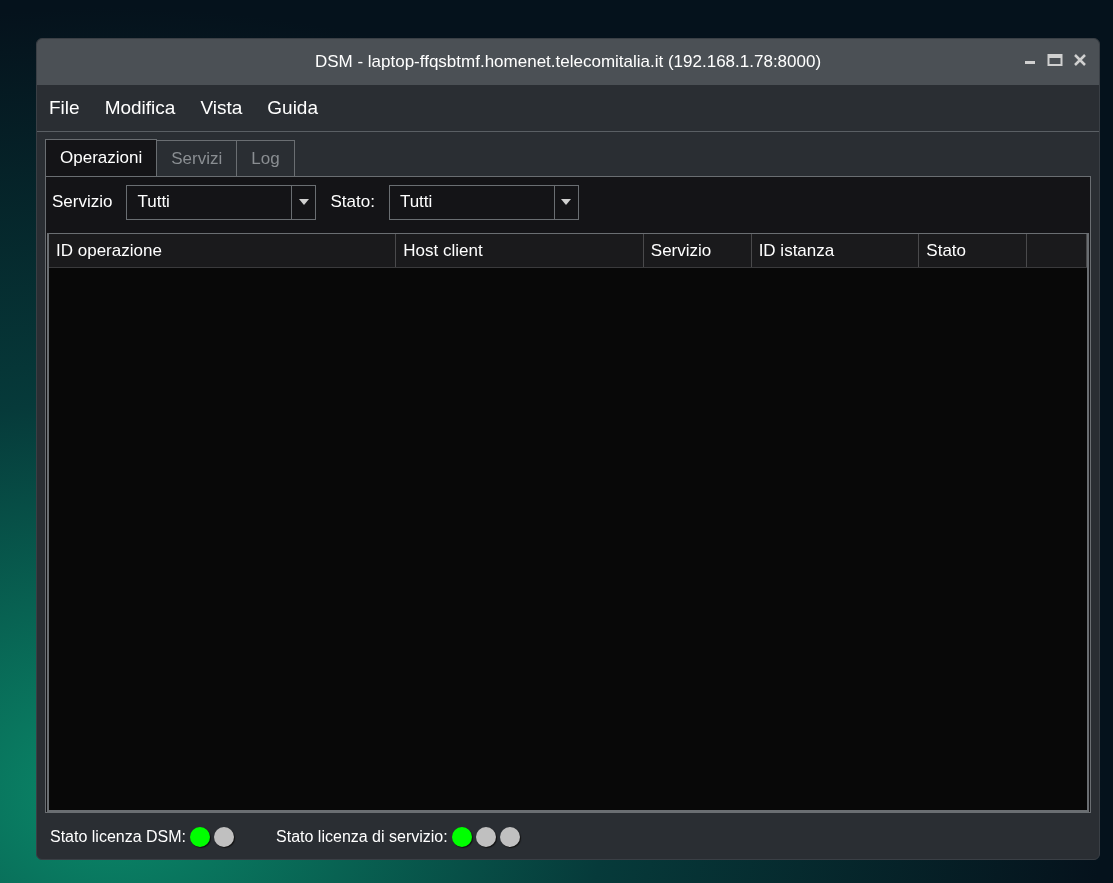 The image size is (1113, 883). I want to click on menu-item: Vista, so click(221, 108).